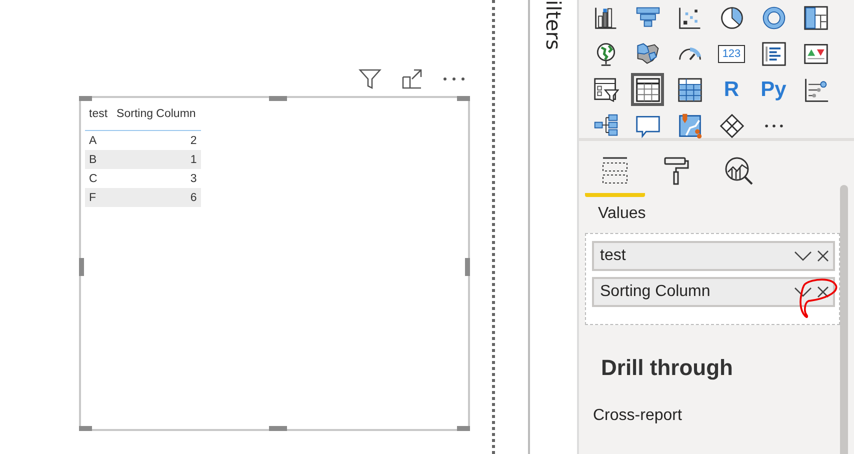  What do you see at coordinates (844, 319) in the screenshot?
I see `scrollbar` at bounding box center [844, 319].